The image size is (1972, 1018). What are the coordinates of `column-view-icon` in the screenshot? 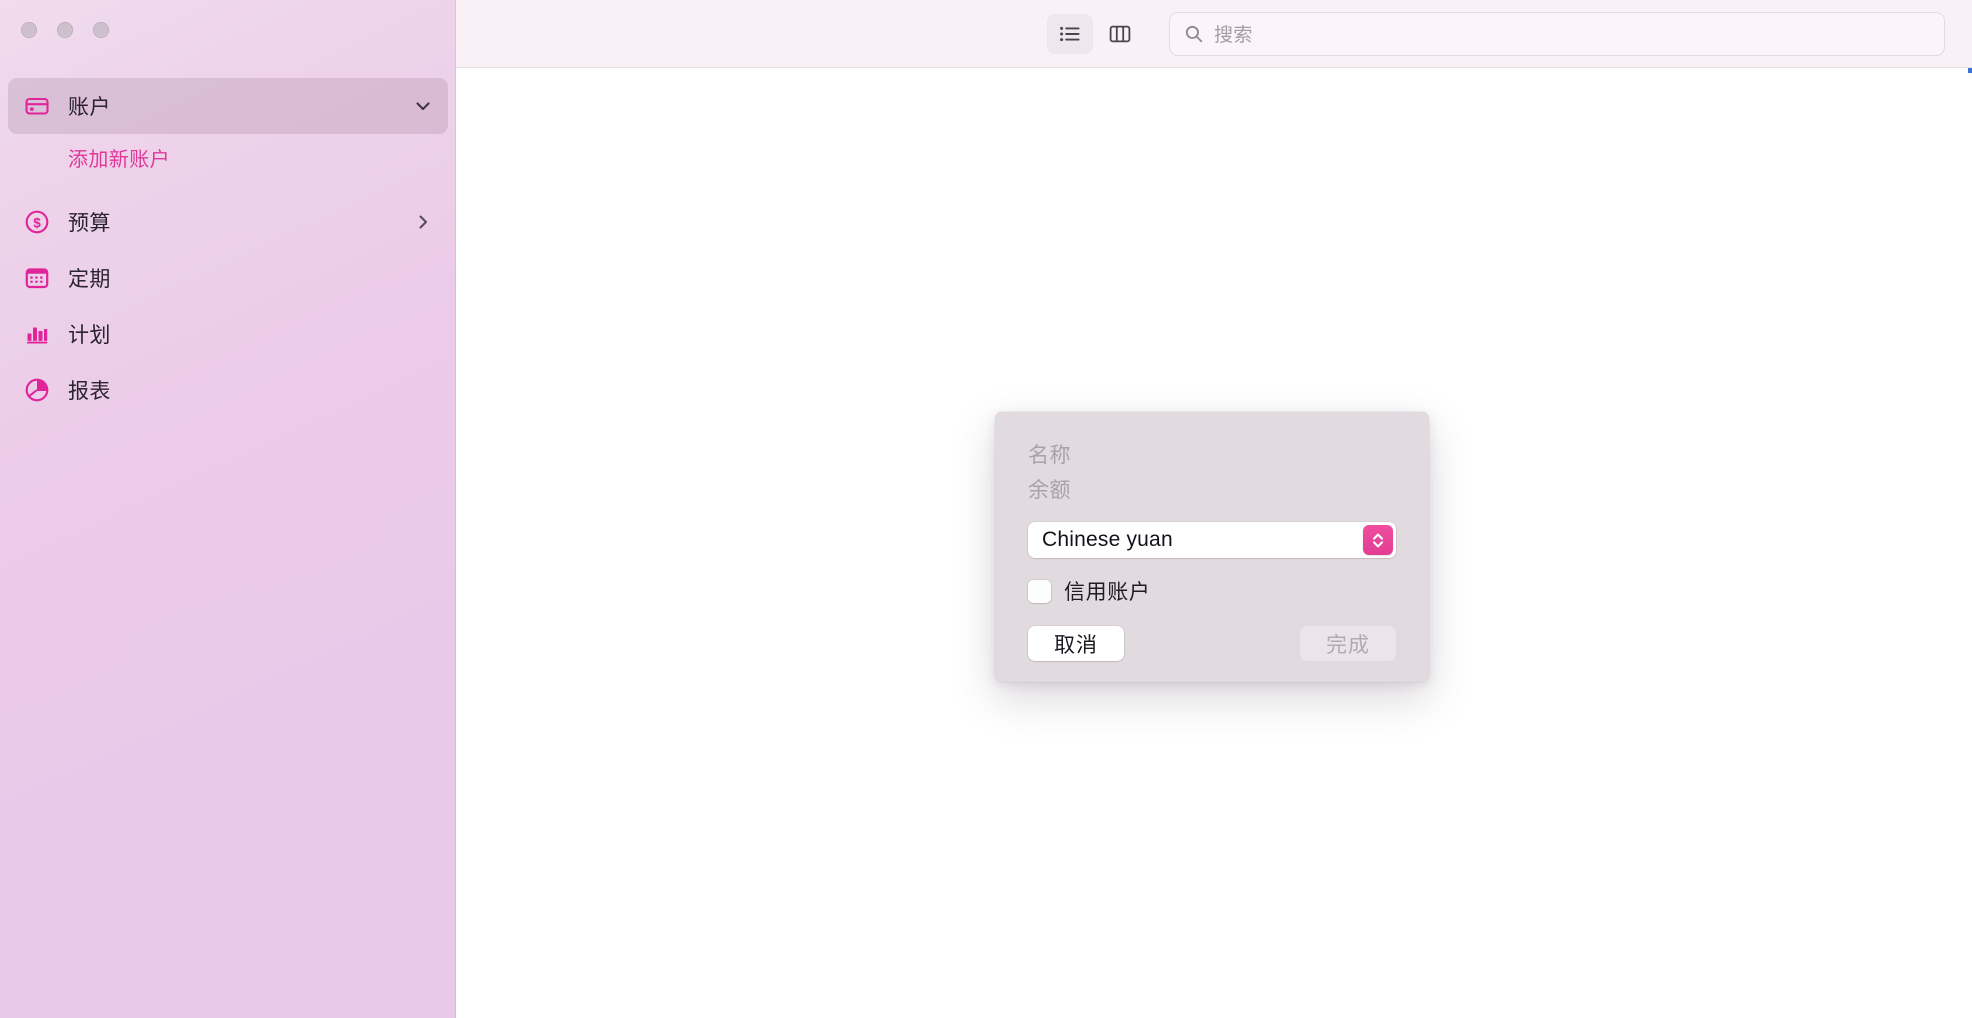 It's located at (1120, 34).